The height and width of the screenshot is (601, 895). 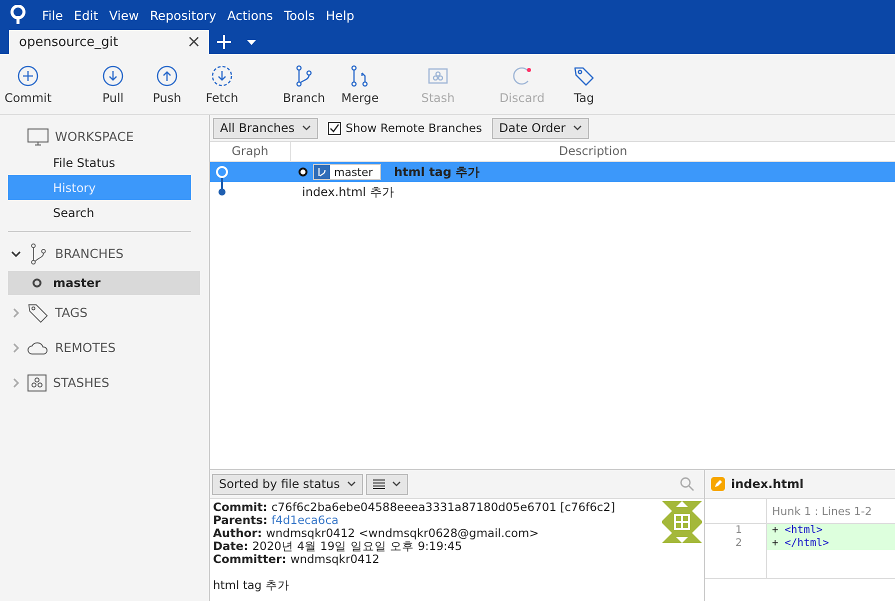 I want to click on field-value: wndmsqkr0412, so click(x=335, y=559).